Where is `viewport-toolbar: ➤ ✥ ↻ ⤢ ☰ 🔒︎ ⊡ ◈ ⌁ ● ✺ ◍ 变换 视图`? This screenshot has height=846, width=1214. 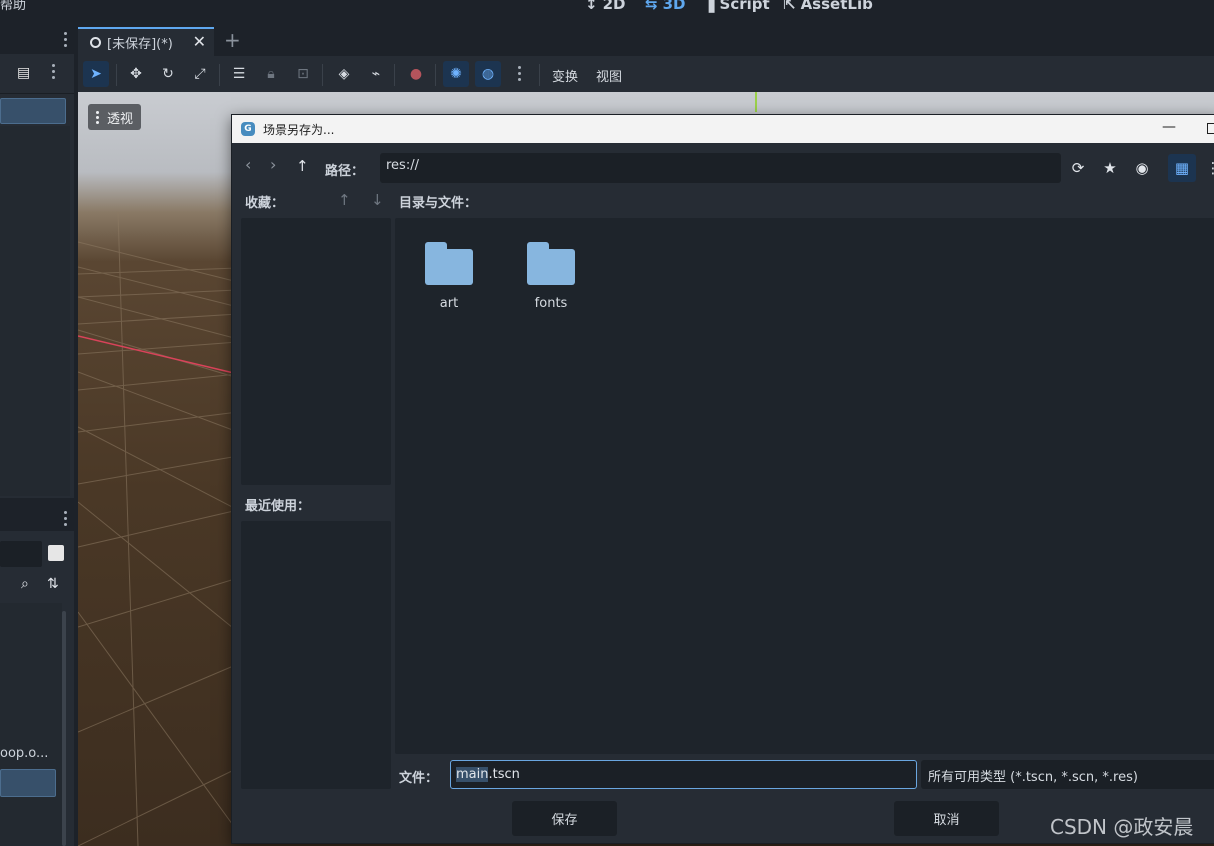 viewport-toolbar: ➤ ✥ ↻ ⤢ ☰ 🔒︎ ⊡ ◈ ⌁ ● ✺ ◍ 变换 视图 is located at coordinates (646, 74).